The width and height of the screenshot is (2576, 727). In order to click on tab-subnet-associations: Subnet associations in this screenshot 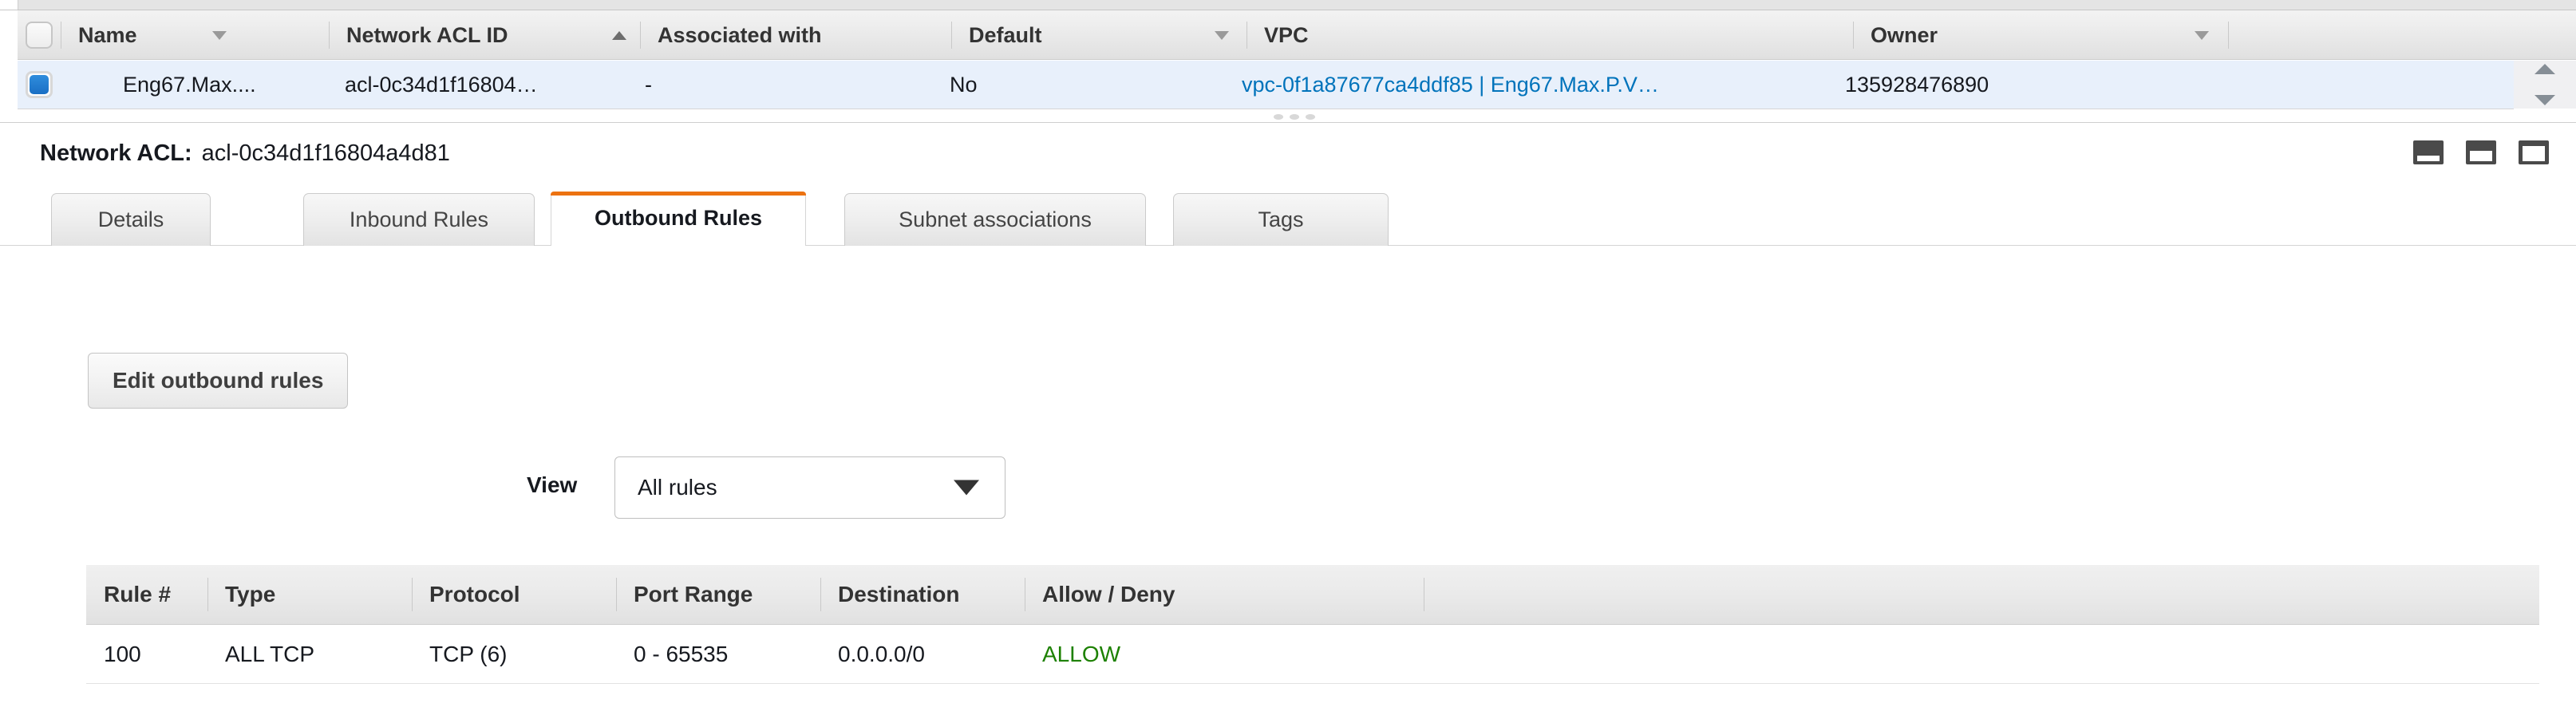, I will do `click(995, 219)`.